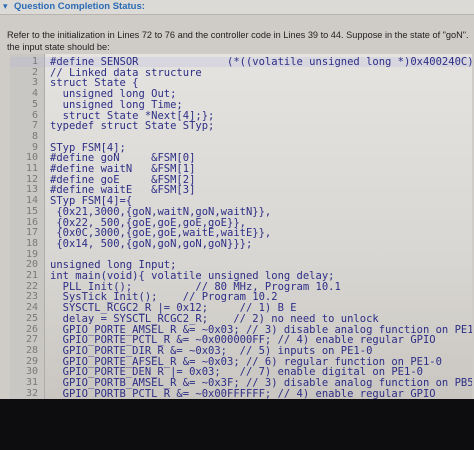  Describe the element at coordinates (31, 308) in the screenshot. I see `line-number: 24` at that location.